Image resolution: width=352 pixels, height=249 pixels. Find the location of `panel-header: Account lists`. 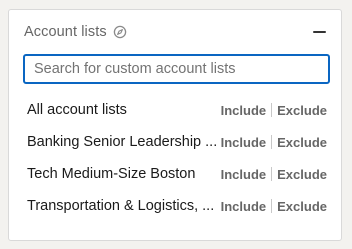

panel-header: Account lists is located at coordinates (175, 32).